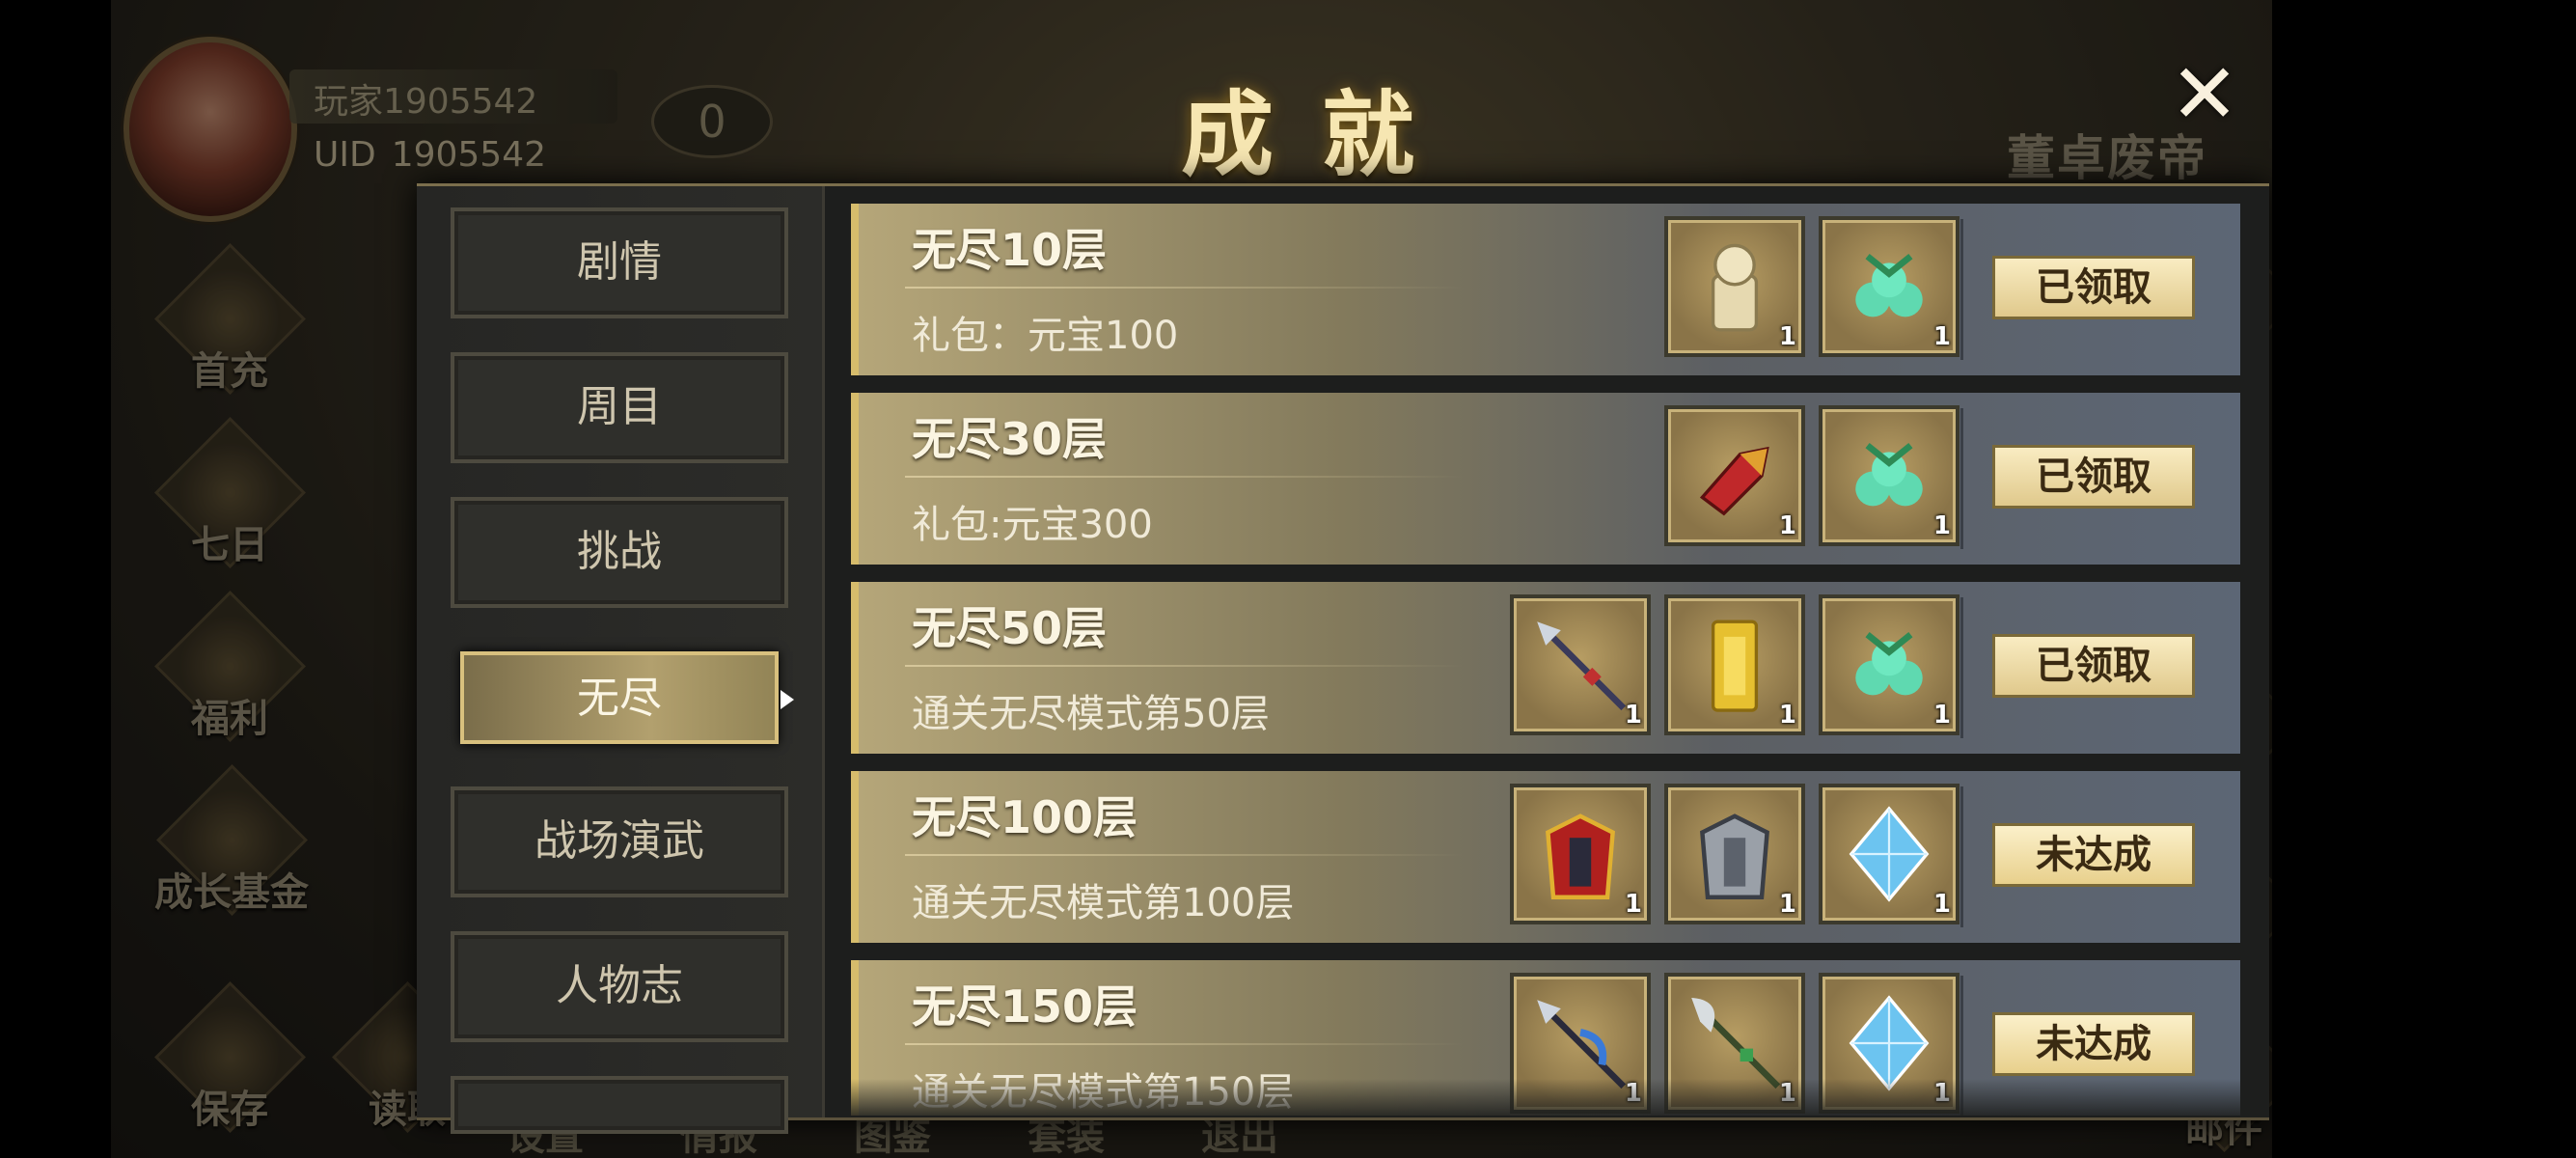 The image size is (2576, 1158). Describe the element at coordinates (1091, 714) in the screenshot. I see `achievement-description: 通关无尽模式第50层` at that location.